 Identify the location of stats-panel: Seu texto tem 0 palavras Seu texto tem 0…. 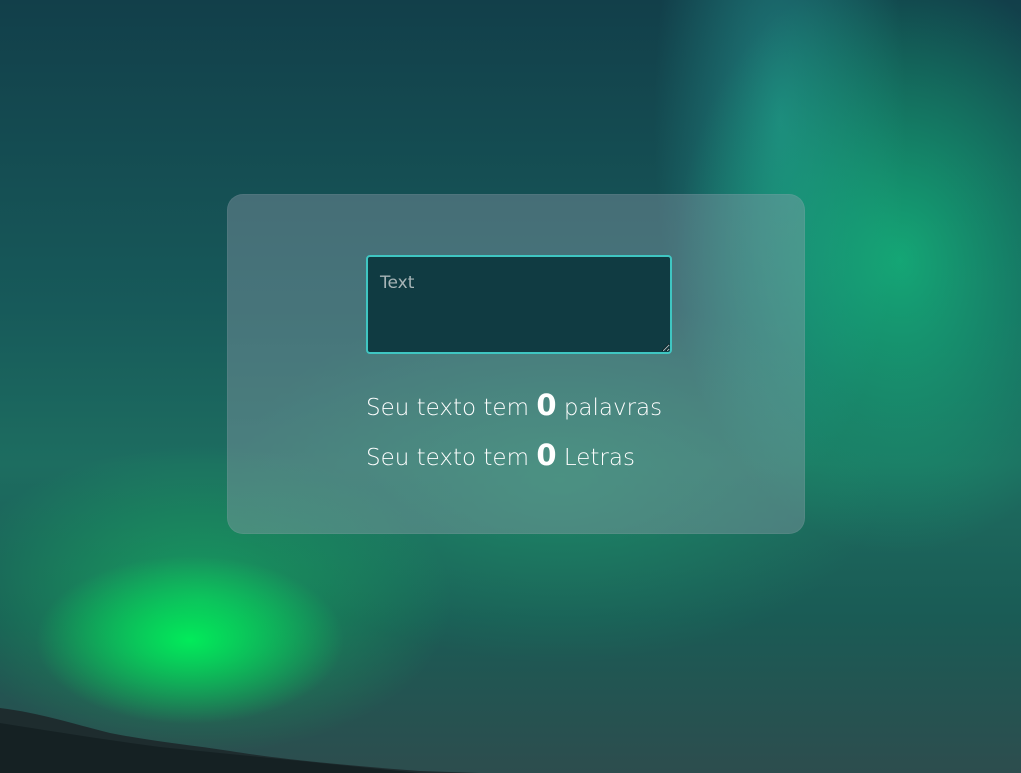
(514, 432).